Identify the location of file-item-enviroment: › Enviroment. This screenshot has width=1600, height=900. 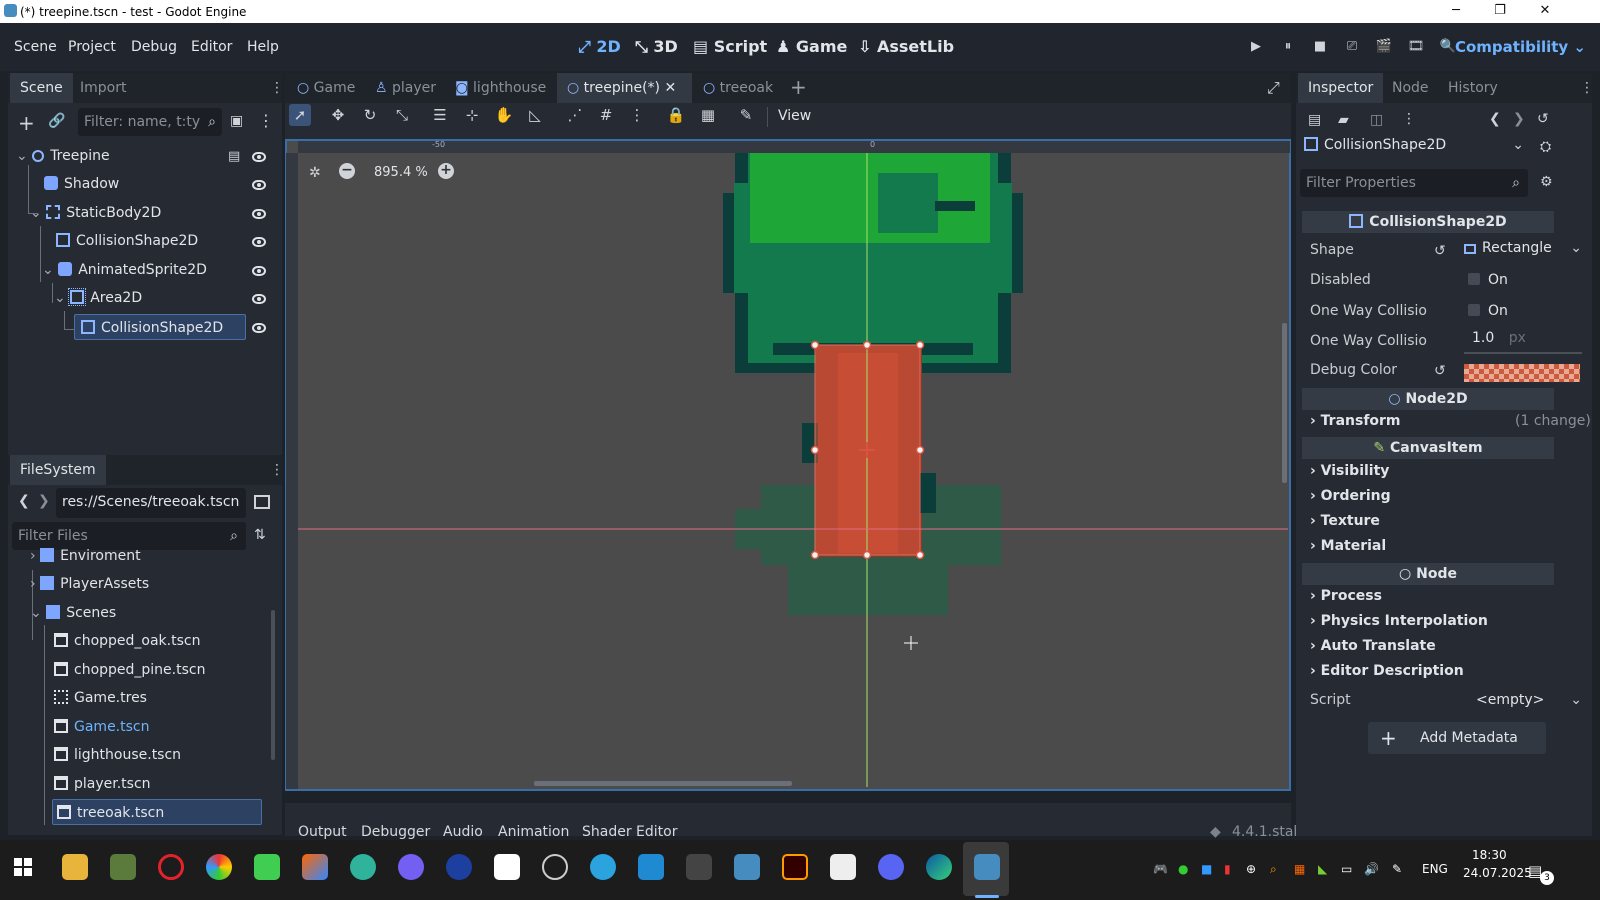
(85, 556).